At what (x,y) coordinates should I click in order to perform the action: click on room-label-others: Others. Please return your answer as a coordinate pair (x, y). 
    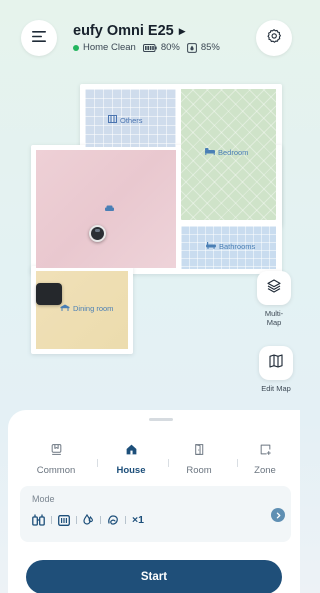
    Looking at the image, I should click on (125, 120).